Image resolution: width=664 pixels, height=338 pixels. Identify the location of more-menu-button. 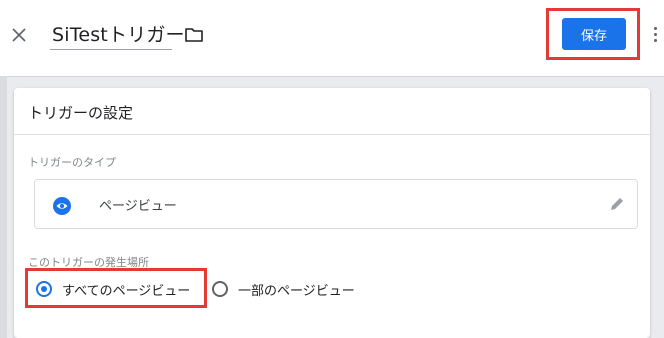
(655, 34).